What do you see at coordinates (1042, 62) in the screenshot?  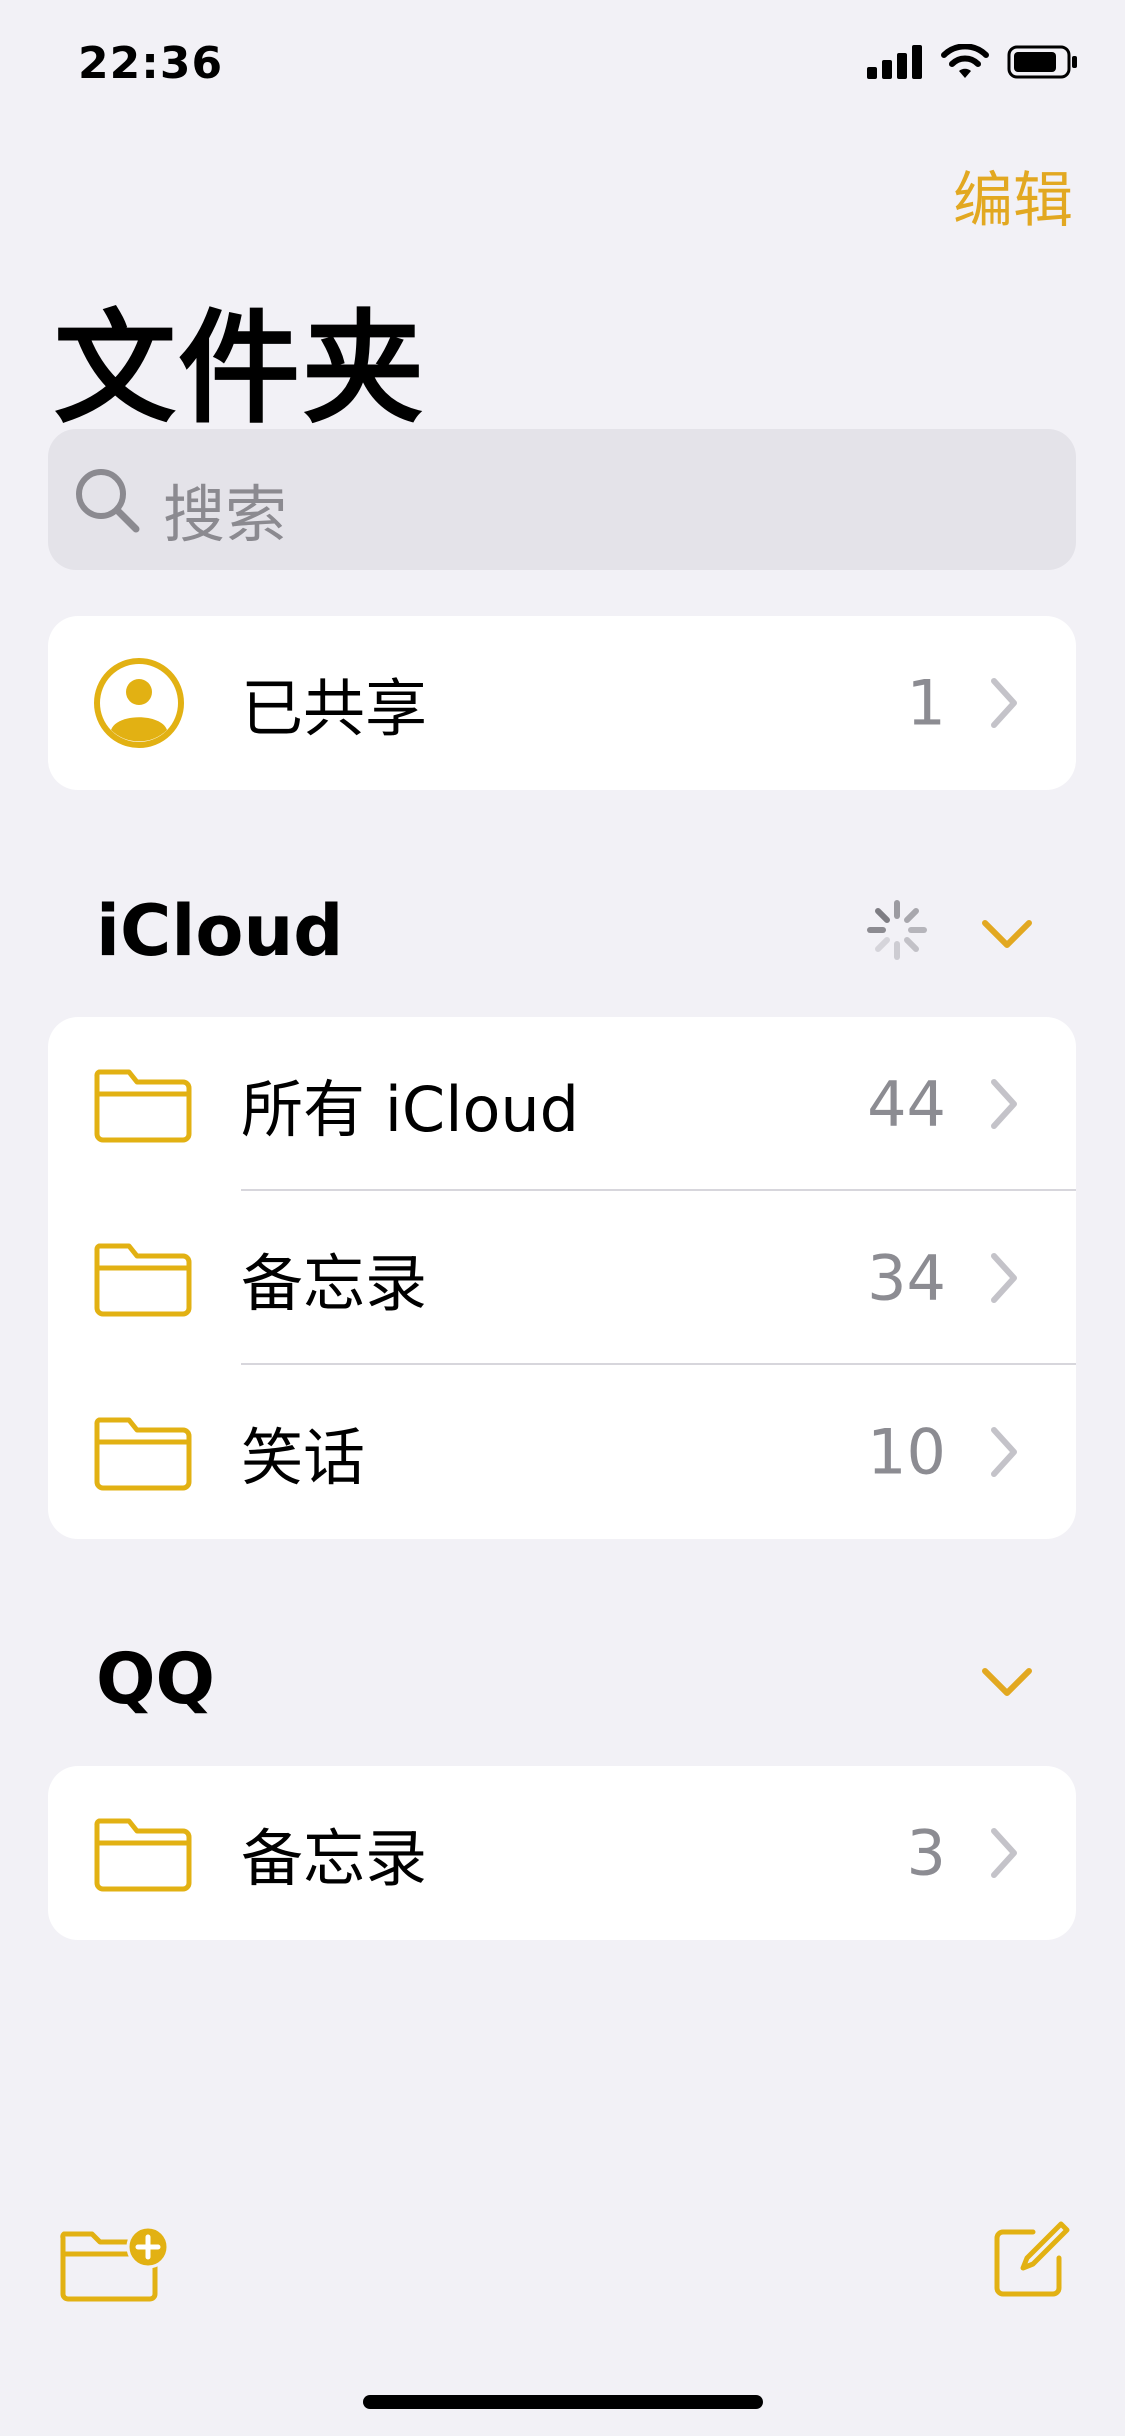 I see `battery-icon` at bounding box center [1042, 62].